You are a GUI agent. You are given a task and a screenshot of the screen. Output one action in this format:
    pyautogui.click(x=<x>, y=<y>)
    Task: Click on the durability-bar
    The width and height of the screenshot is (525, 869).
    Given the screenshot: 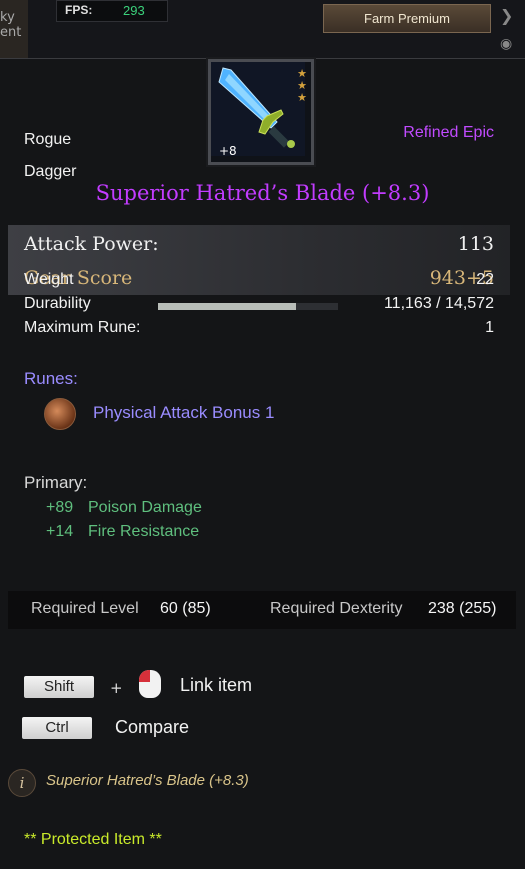 What is the action you would take?
    pyautogui.click(x=248, y=306)
    